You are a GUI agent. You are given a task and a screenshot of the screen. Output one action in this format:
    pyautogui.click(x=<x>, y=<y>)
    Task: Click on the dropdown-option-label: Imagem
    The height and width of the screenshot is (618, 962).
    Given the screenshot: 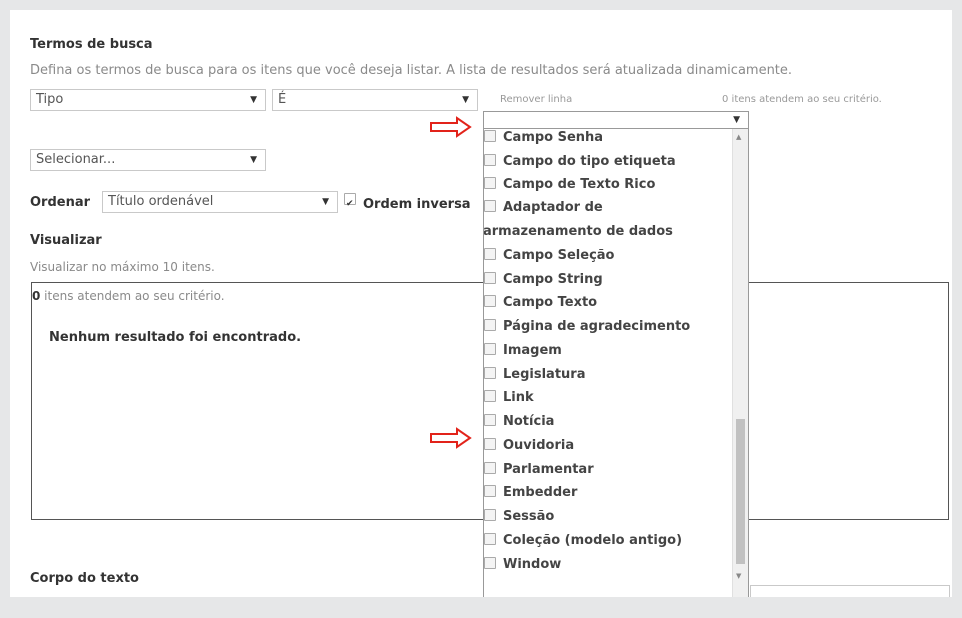 What is the action you would take?
    pyautogui.click(x=532, y=350)
    